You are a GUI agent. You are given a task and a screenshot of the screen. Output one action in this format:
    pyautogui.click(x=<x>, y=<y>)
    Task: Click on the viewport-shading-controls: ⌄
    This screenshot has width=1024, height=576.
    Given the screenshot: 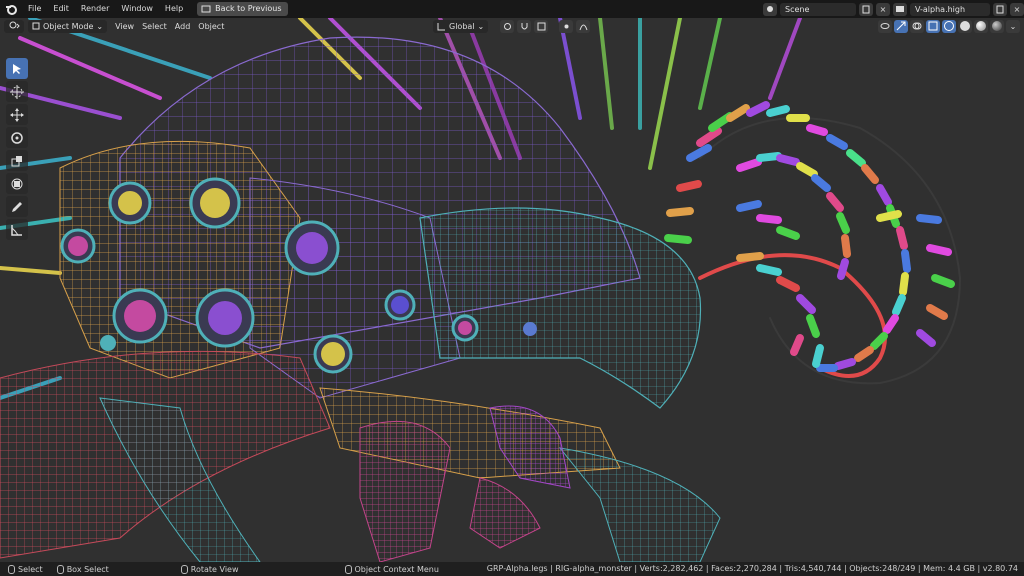 What is the action you would take?
    pyautogui.click(x=949, y=26)
    